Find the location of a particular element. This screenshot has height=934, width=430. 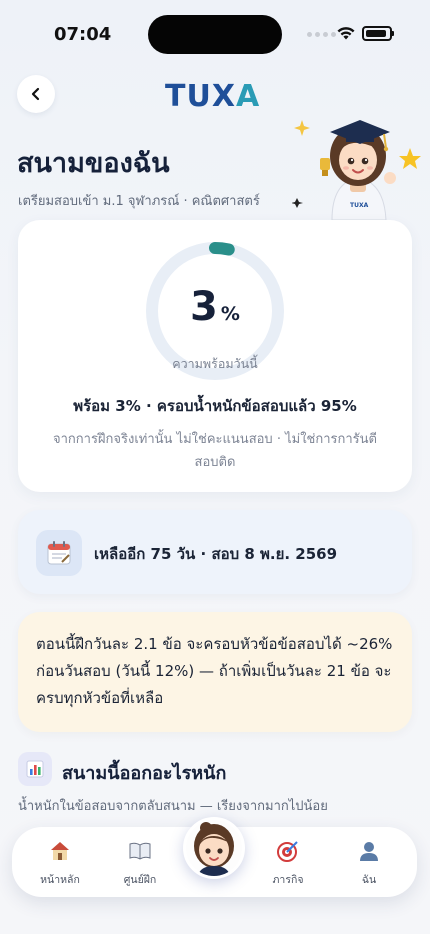

dynamic-island is located at coordinates (215, 34).